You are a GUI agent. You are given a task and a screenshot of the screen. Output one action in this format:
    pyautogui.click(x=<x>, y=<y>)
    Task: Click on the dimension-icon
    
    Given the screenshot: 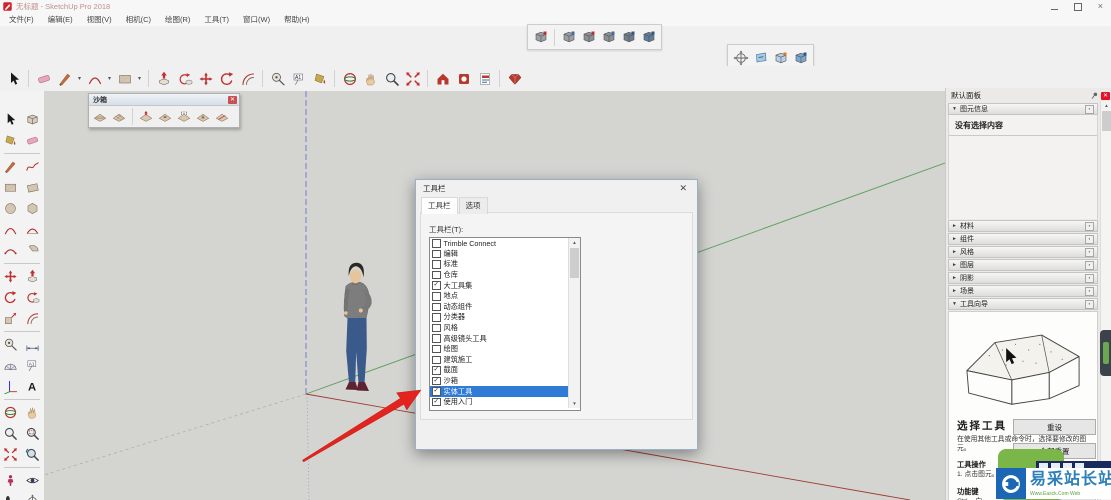 What is the action you would take?
    pyautogui.click(x=32, y=344)
    